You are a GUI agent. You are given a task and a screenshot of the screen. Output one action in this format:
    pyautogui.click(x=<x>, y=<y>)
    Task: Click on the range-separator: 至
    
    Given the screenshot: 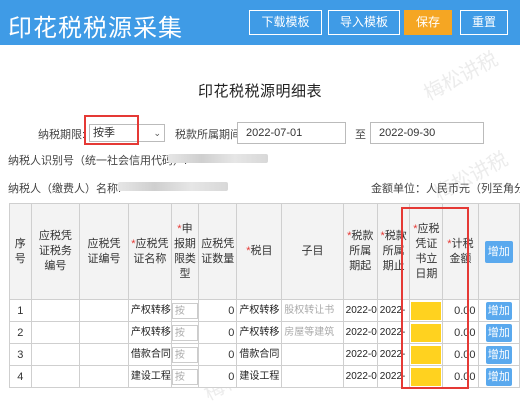 What is the action you would take?
    pyautogui.click(x=360, y=135)
    